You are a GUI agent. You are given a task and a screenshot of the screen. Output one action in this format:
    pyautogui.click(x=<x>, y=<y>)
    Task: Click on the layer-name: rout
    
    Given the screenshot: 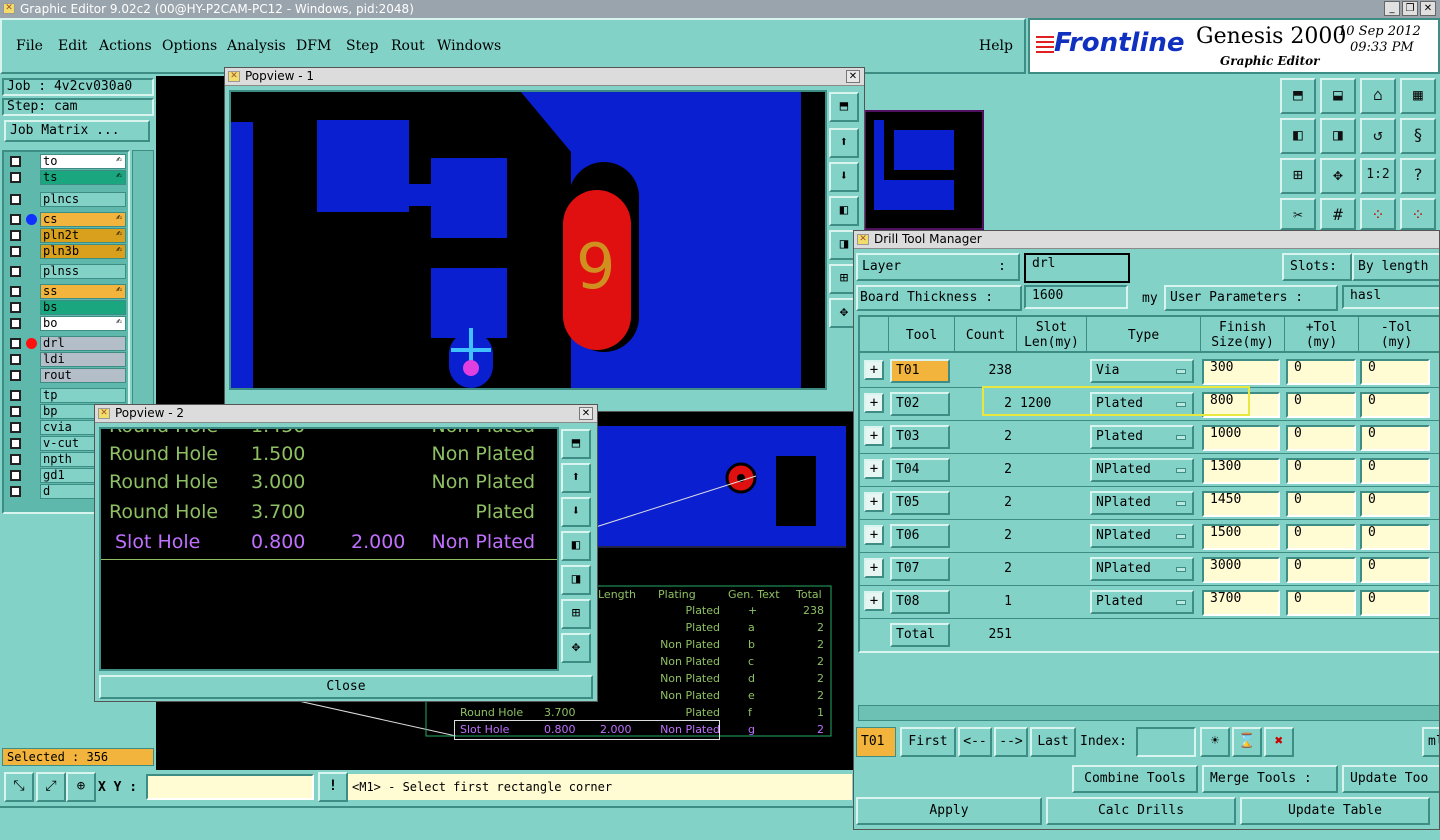 What is the action you would take?
    pyautogui.click(x=83, y=375)
    